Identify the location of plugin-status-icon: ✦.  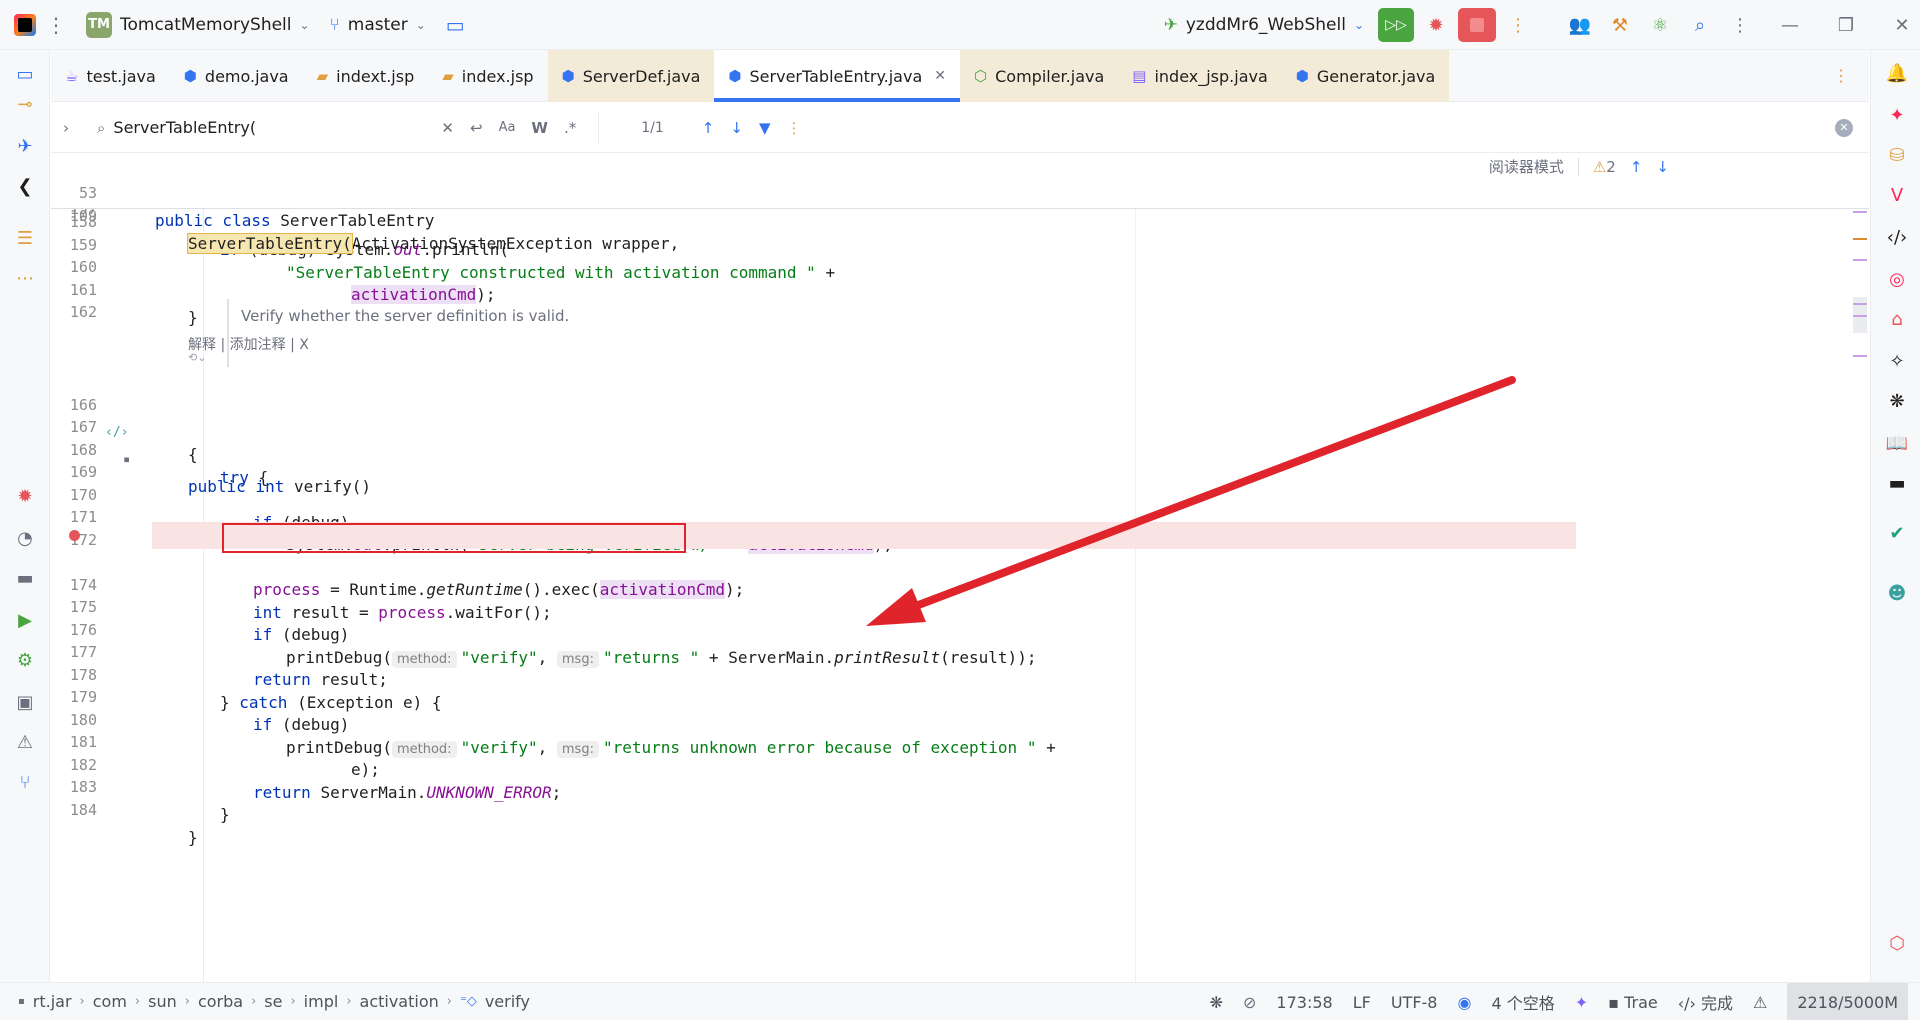
(1581, 1002).